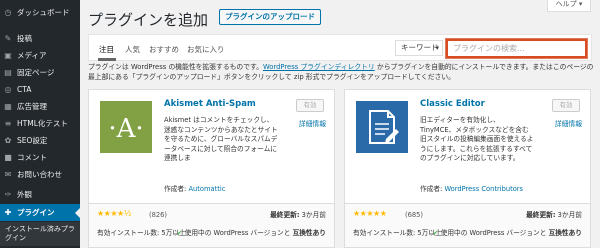 The image size is (600, 248). Describe the element at coordinates (77, 213) in the screenshot. I see `current-menu-arrow` at that location.